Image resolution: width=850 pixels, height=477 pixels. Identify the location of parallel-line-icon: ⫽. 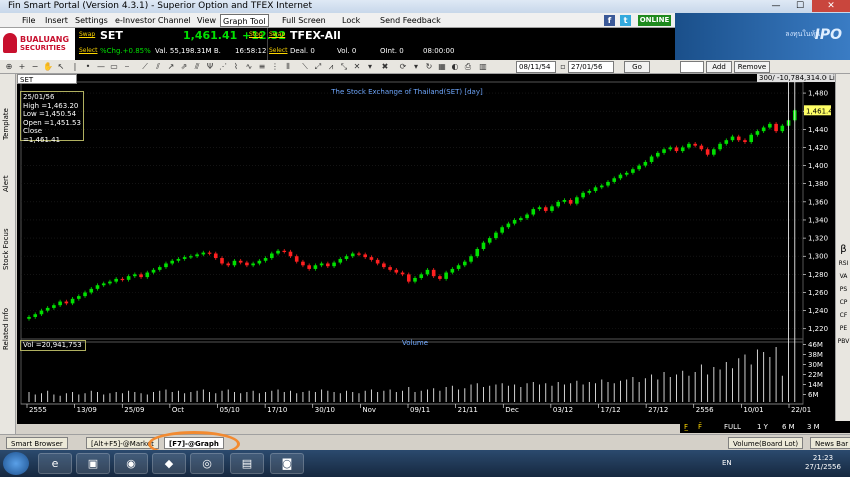
(158, 67).